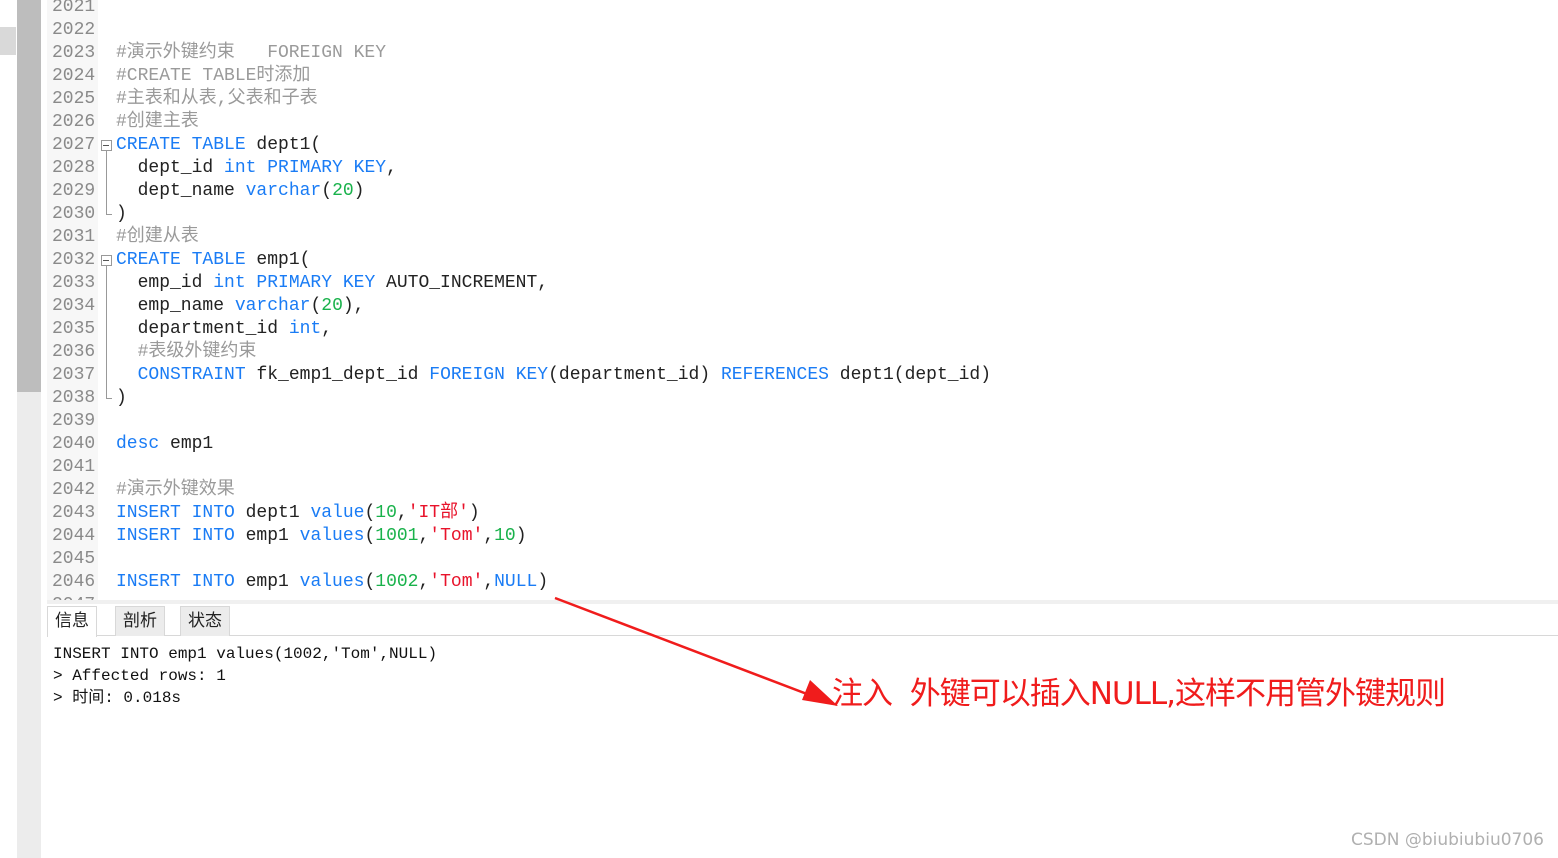 This screenshot has width=1558, height=858. Describe the element at coordinates (1447, 840) in the screenshot. I see `watermark: CSDN @biubiubiu0706` at that location.